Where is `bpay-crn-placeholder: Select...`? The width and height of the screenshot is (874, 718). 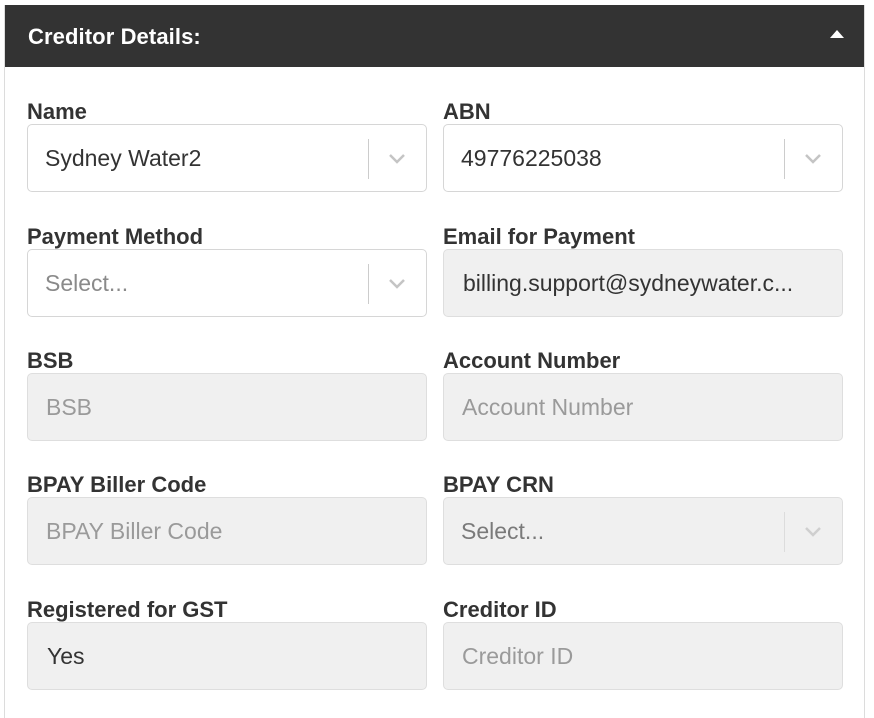
bpay-crn-placeholder: Select... is located at coordinates (503, 531).